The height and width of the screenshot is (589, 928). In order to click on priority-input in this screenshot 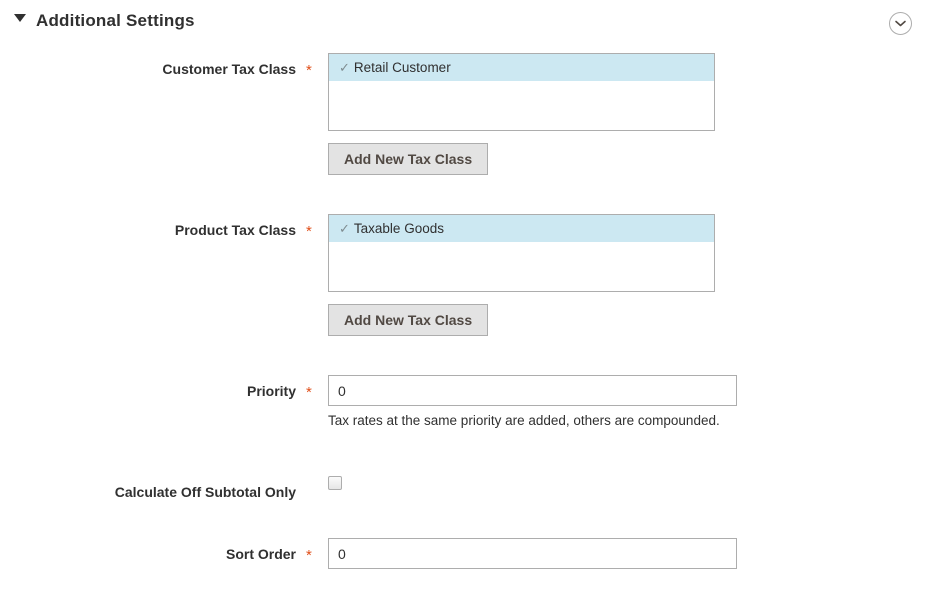, I will do `click(532, 390)`.